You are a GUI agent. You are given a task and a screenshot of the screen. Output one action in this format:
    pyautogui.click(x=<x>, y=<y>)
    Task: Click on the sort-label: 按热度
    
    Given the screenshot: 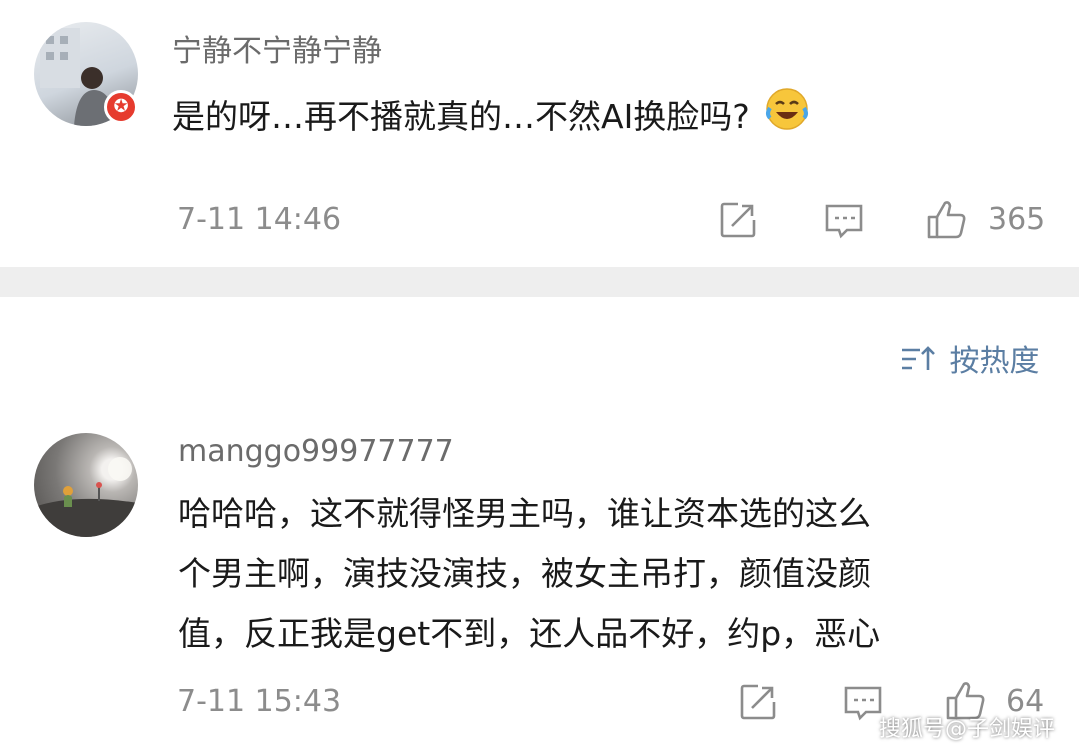 What is the action you would take?
    pyautogui.click(x=994, y=361)
    